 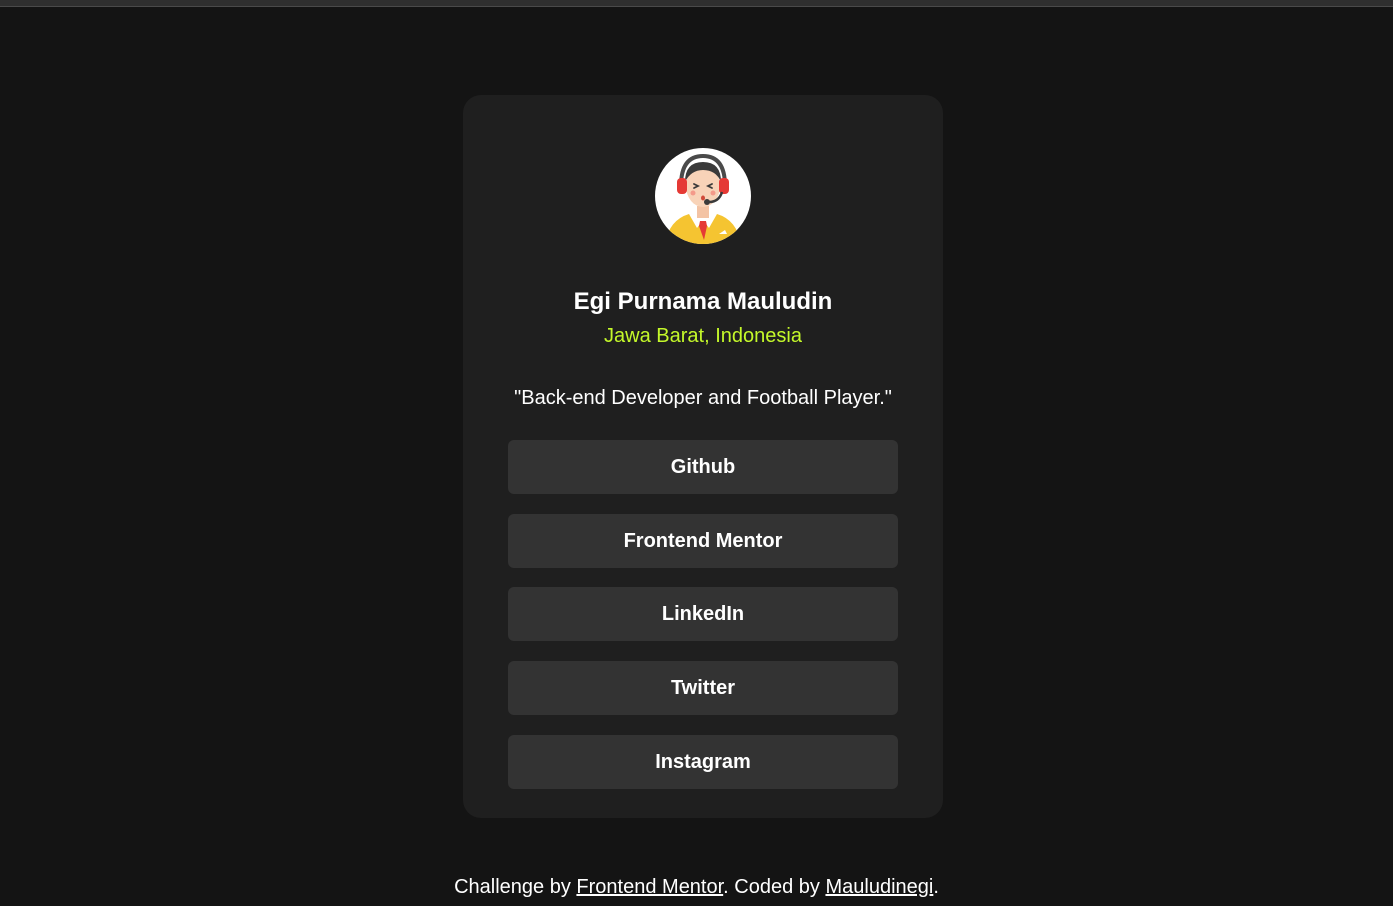 I want to click on frontend-mentor-link-button: Frontend Mentor, so click(x=703, y=540).